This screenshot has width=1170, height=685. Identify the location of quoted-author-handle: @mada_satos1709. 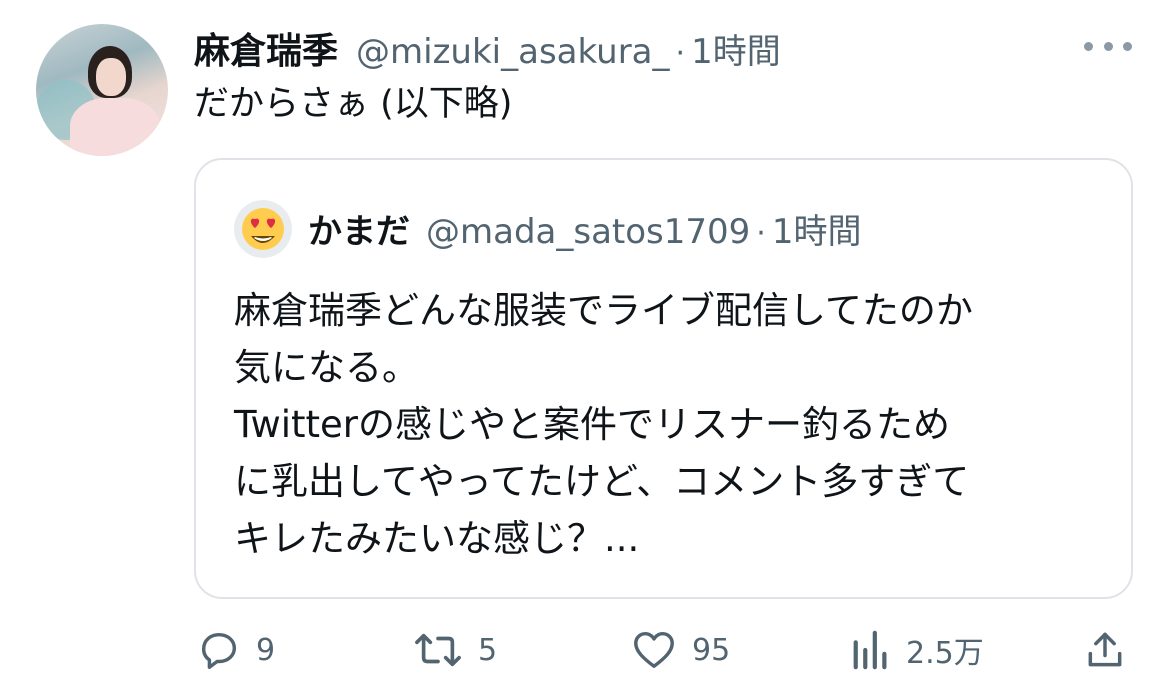
(588, 232).